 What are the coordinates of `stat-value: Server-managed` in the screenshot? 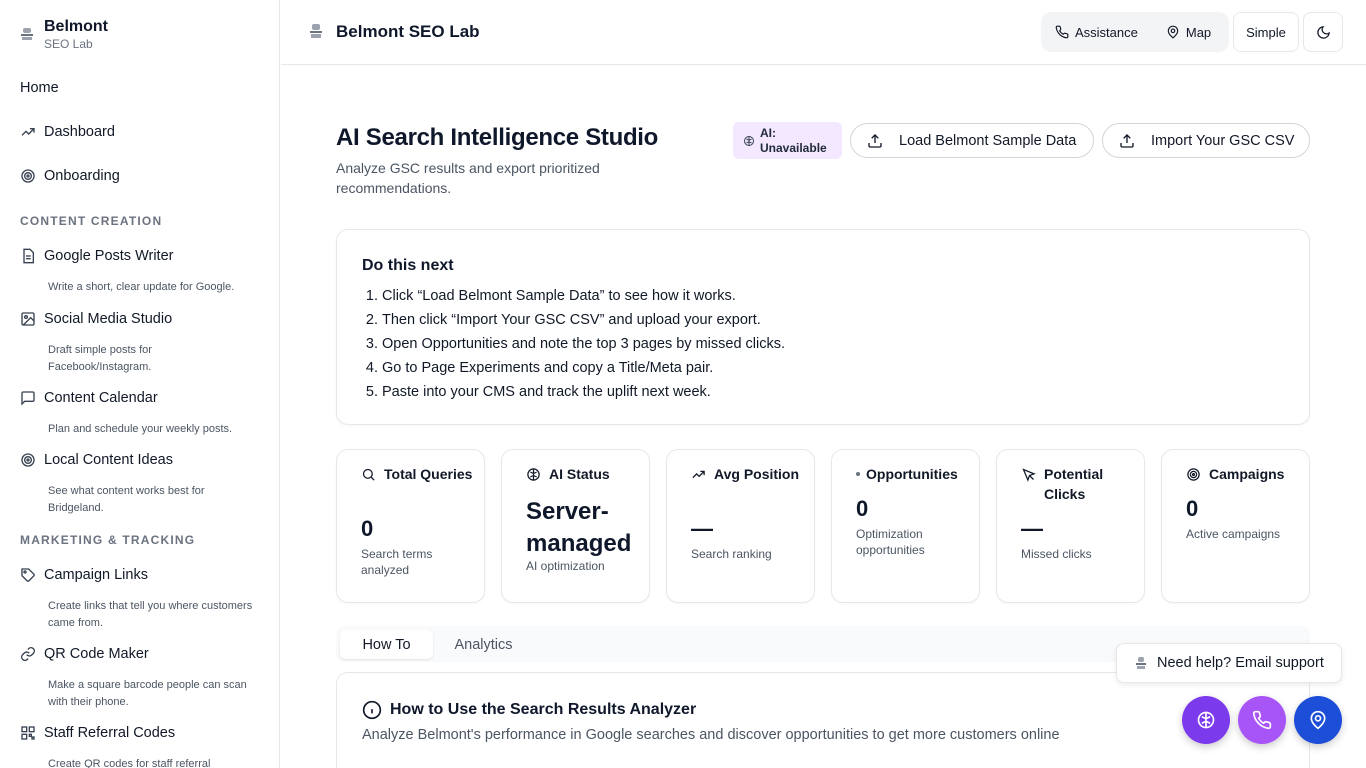 It's located at (579, 527).